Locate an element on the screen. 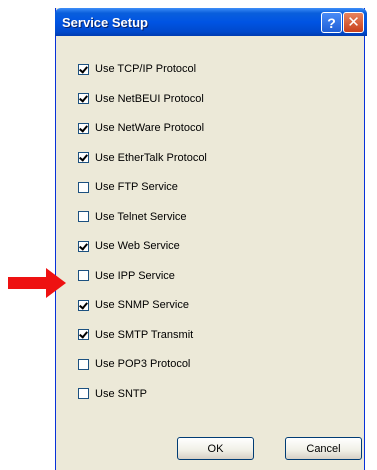 The width and height of the screenshot is (377, 470). option-tcpip: Use TCP/IP Protocol is located at coordinates (137, 69).